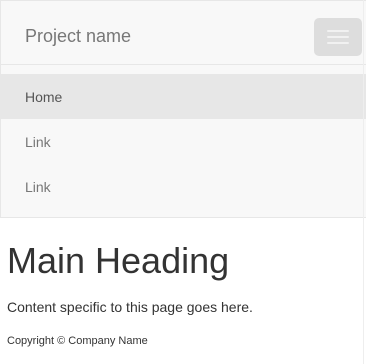  I want to click on nav-item-label: Home, so click(44, 97).